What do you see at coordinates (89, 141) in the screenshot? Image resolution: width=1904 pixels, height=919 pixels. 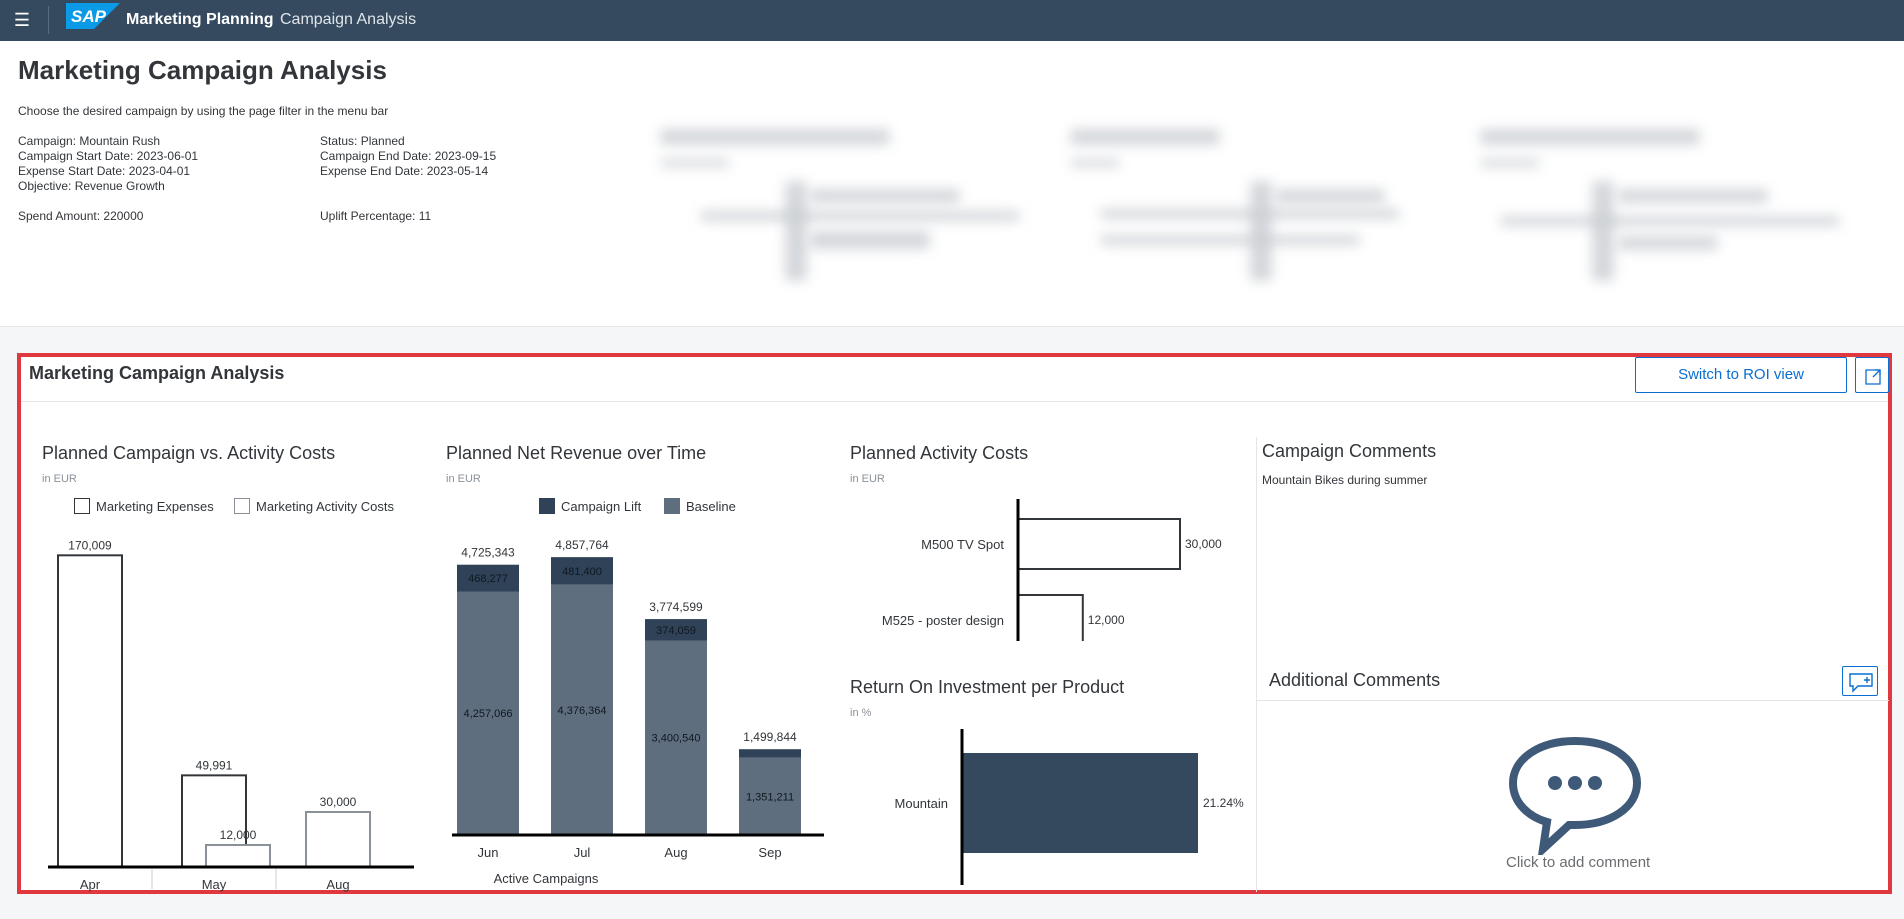 I see `info-campaign: Campaign: Mountain Rush` at bounding box center [89, 141].